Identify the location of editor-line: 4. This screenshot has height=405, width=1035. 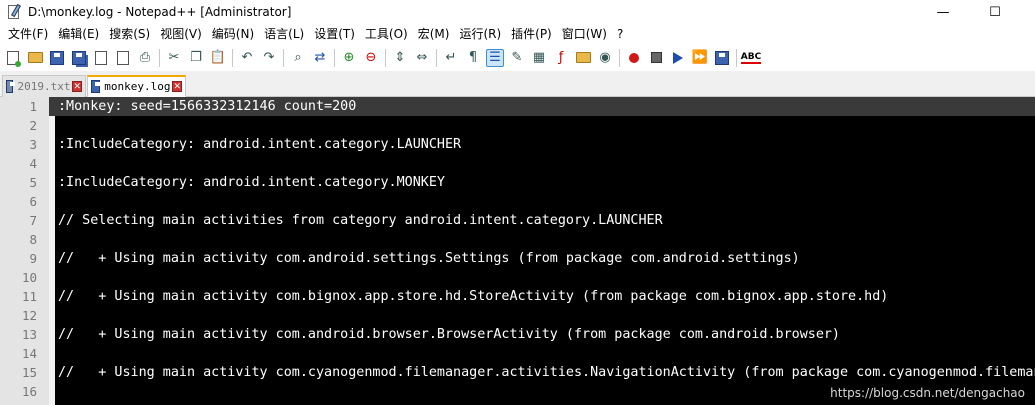
(517, 163).